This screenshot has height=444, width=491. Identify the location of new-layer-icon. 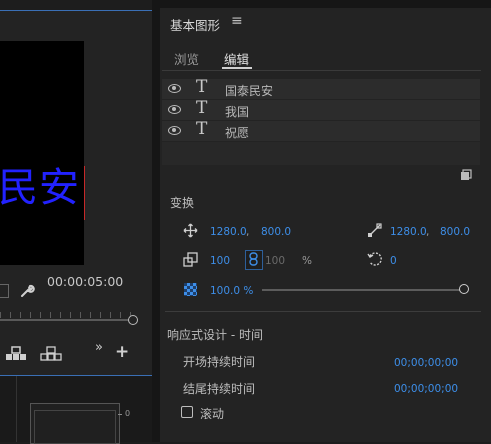
(466, 175).